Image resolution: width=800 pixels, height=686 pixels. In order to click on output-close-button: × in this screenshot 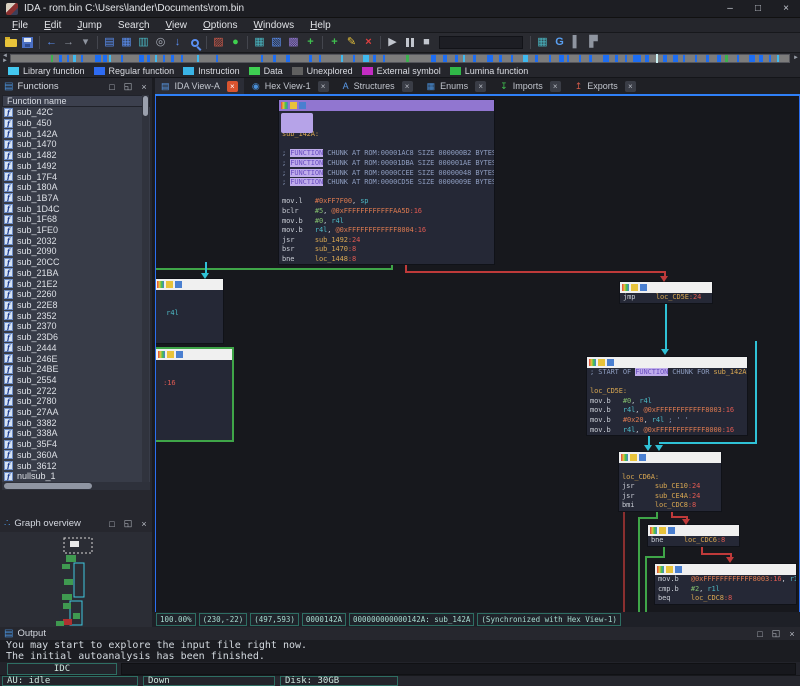, I will do `click(792, 634)`.